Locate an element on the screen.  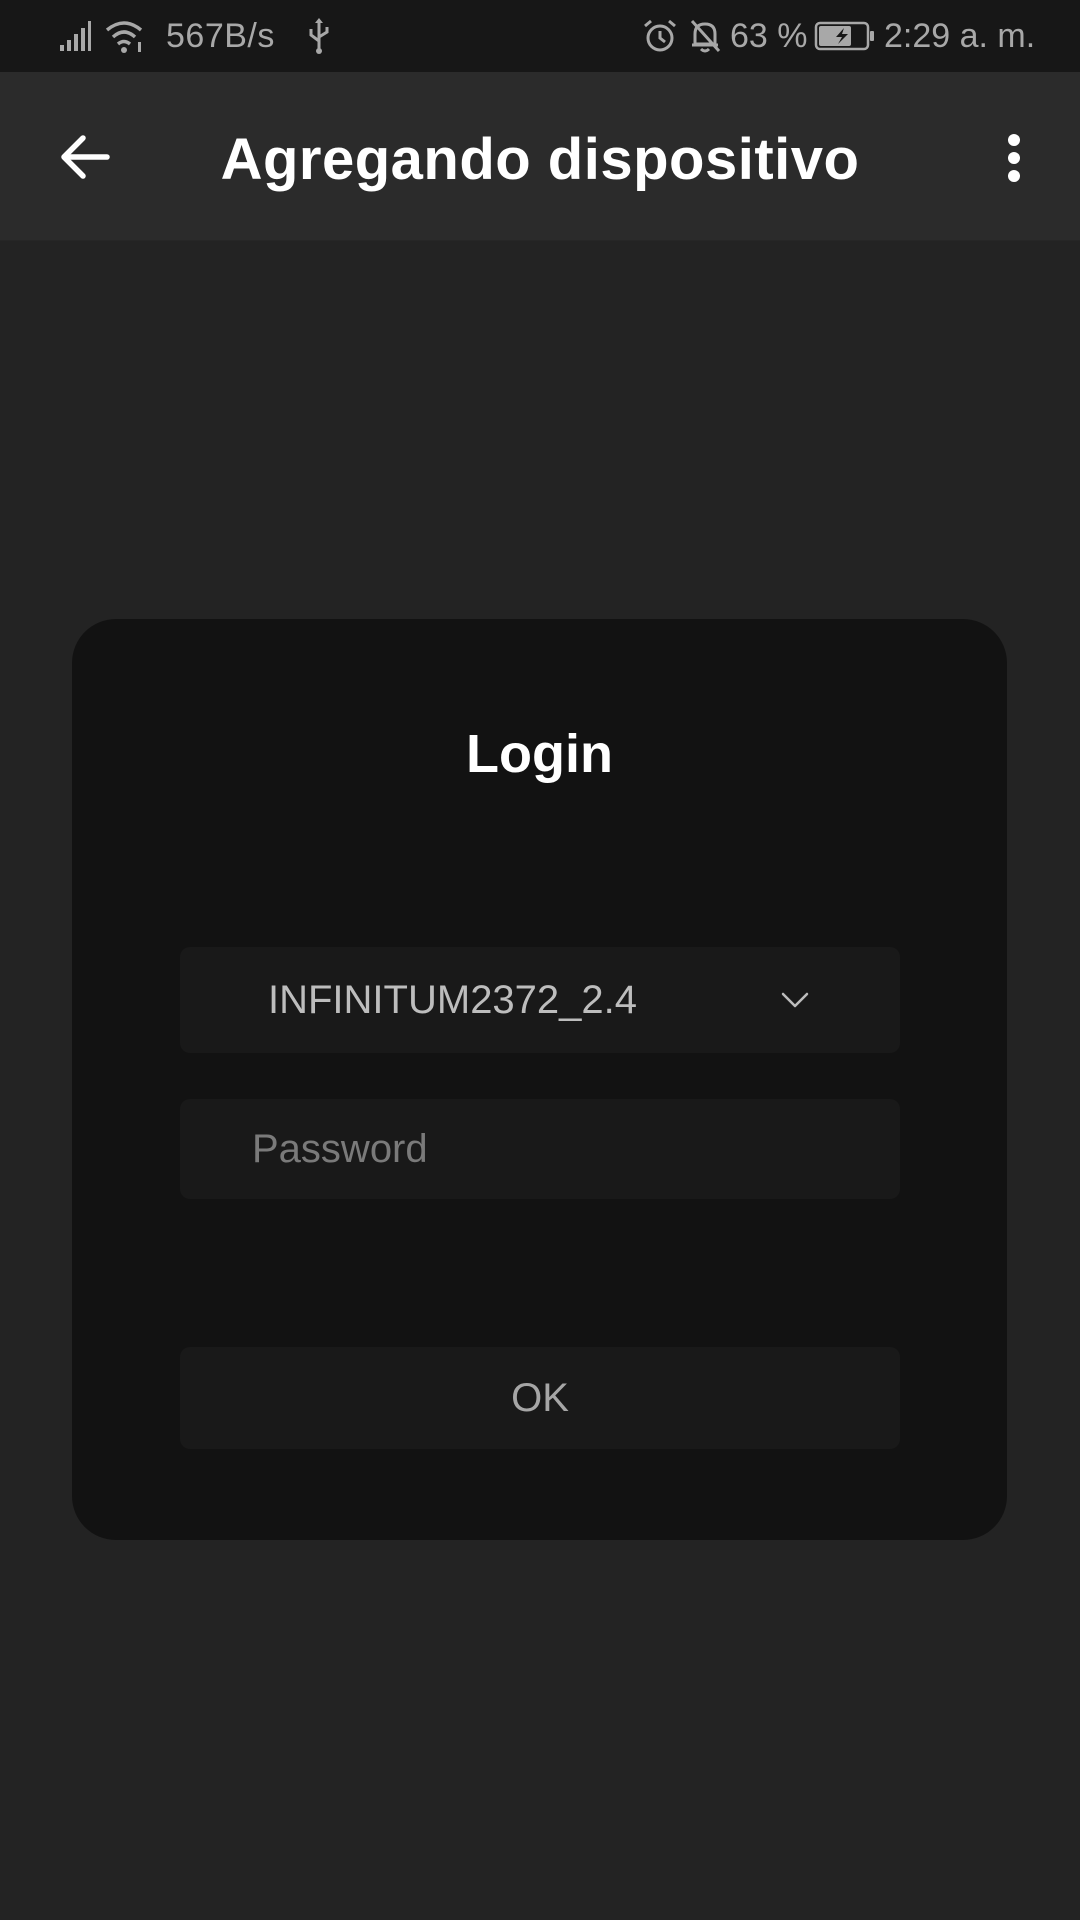
network-select: INFINITUM2372_2.4 is located at coordinates (540, 1000).